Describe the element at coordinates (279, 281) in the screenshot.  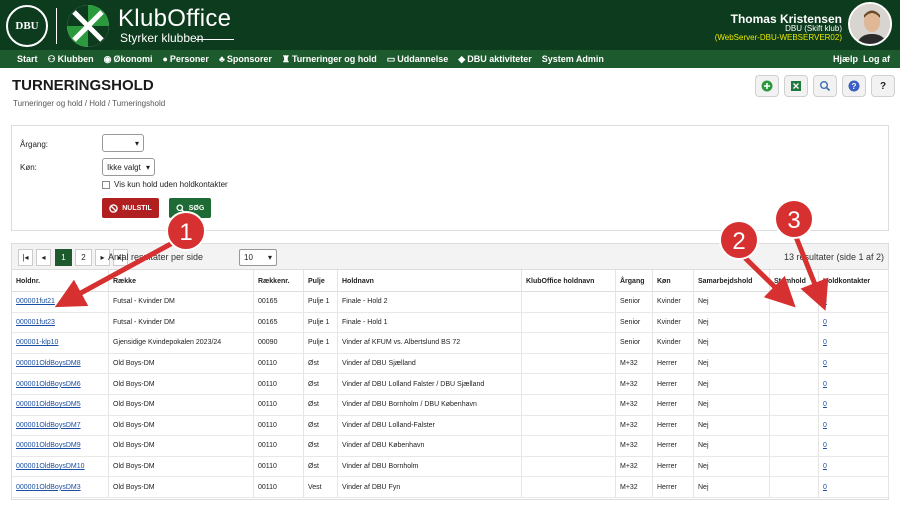
I see `column-header-raekkenr: Rækkenr.` at that location.